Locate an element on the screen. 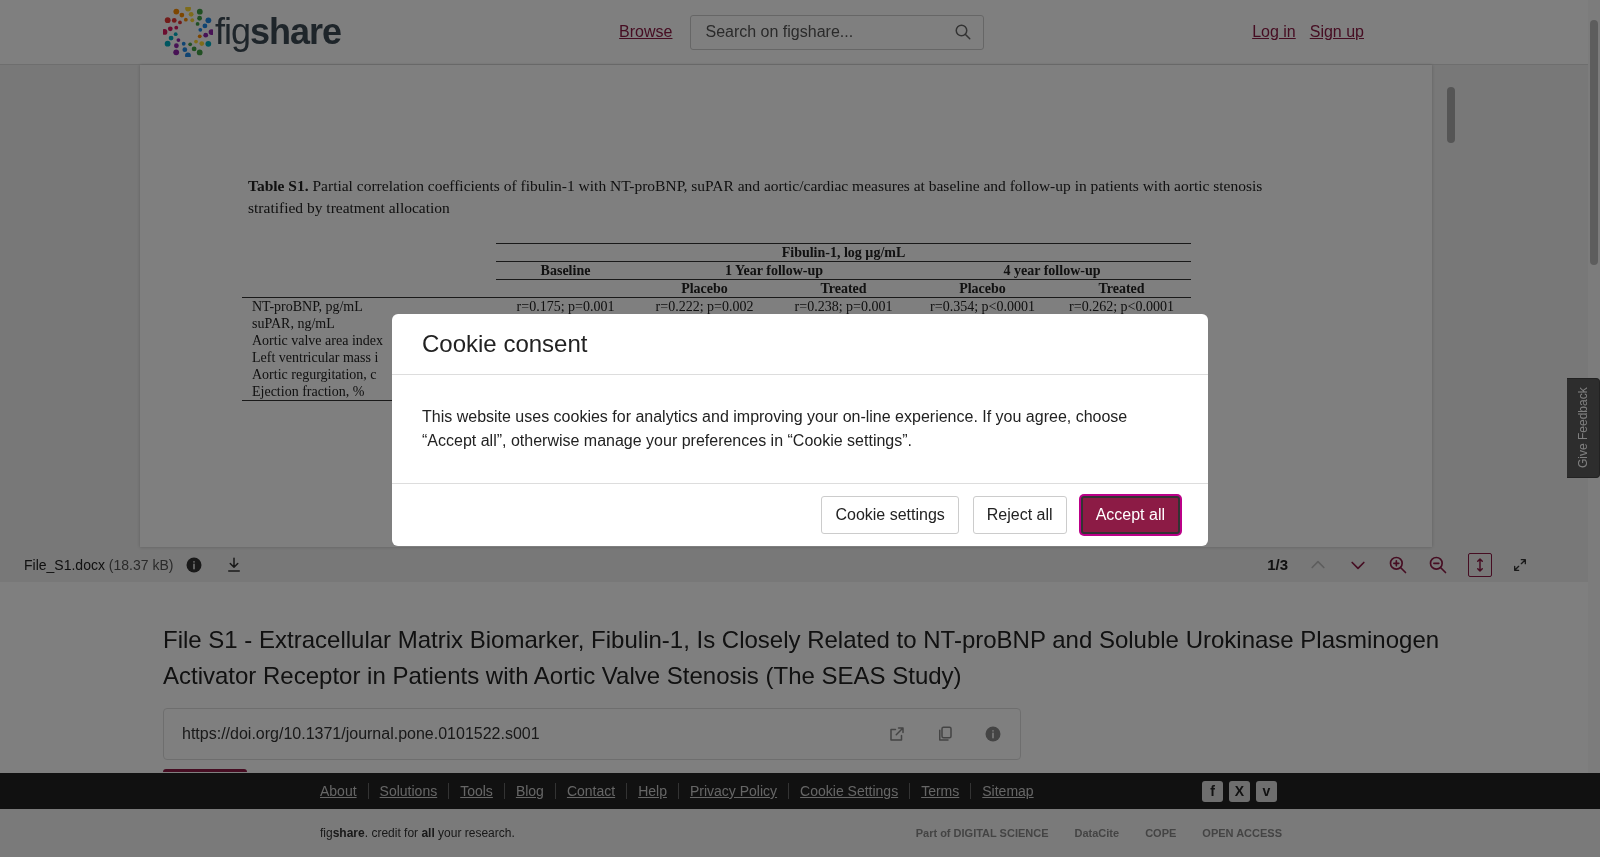 This screenshot has width=1600, height=857. dialog-message: This website uses cookies for analytics and improving your on-line experience. If you agree, choose “Accept all”, otherwise manage your preferences in “Cookie settings”. is located at coordinates (775, 429).